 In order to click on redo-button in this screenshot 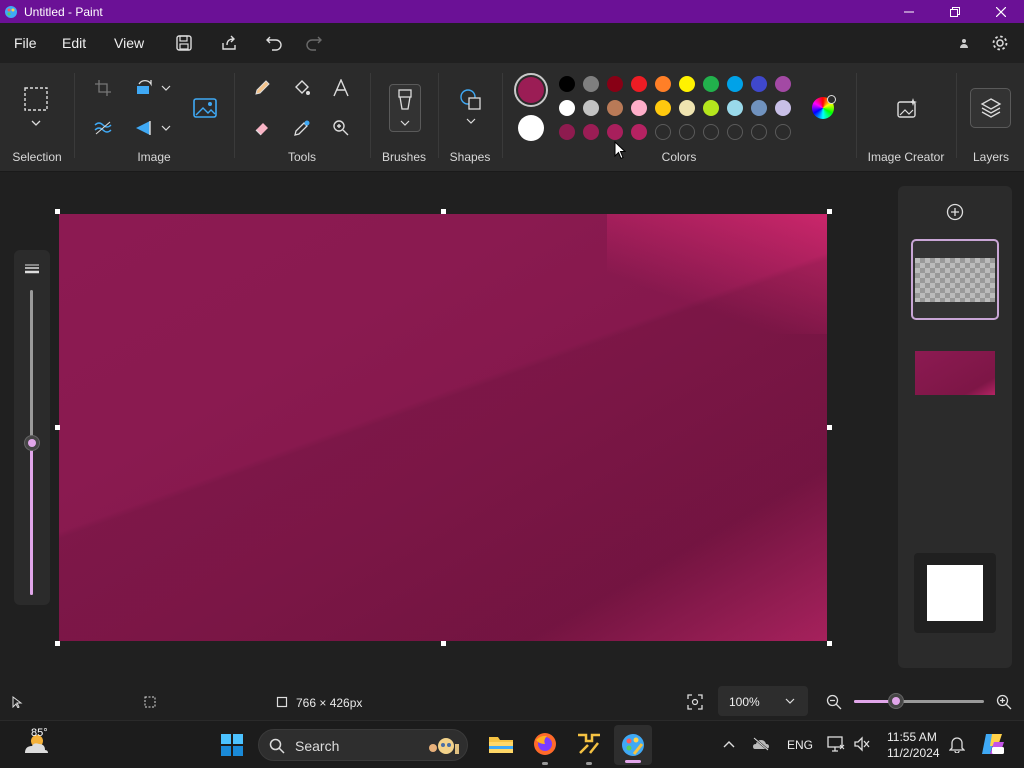, I will do `click(314, 43)`.